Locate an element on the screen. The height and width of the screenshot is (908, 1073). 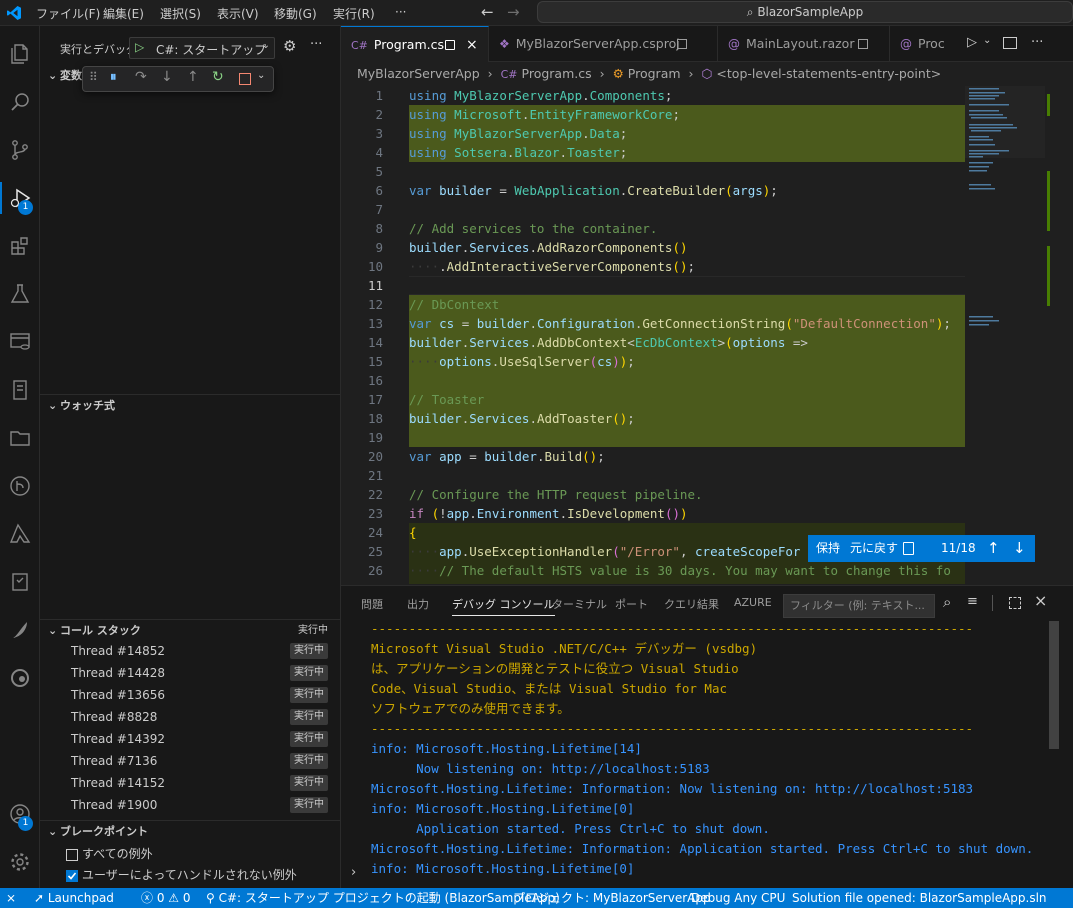
tab-mainlayout-razor: @ MainLayout.razor is located at coordinates (804, 44).